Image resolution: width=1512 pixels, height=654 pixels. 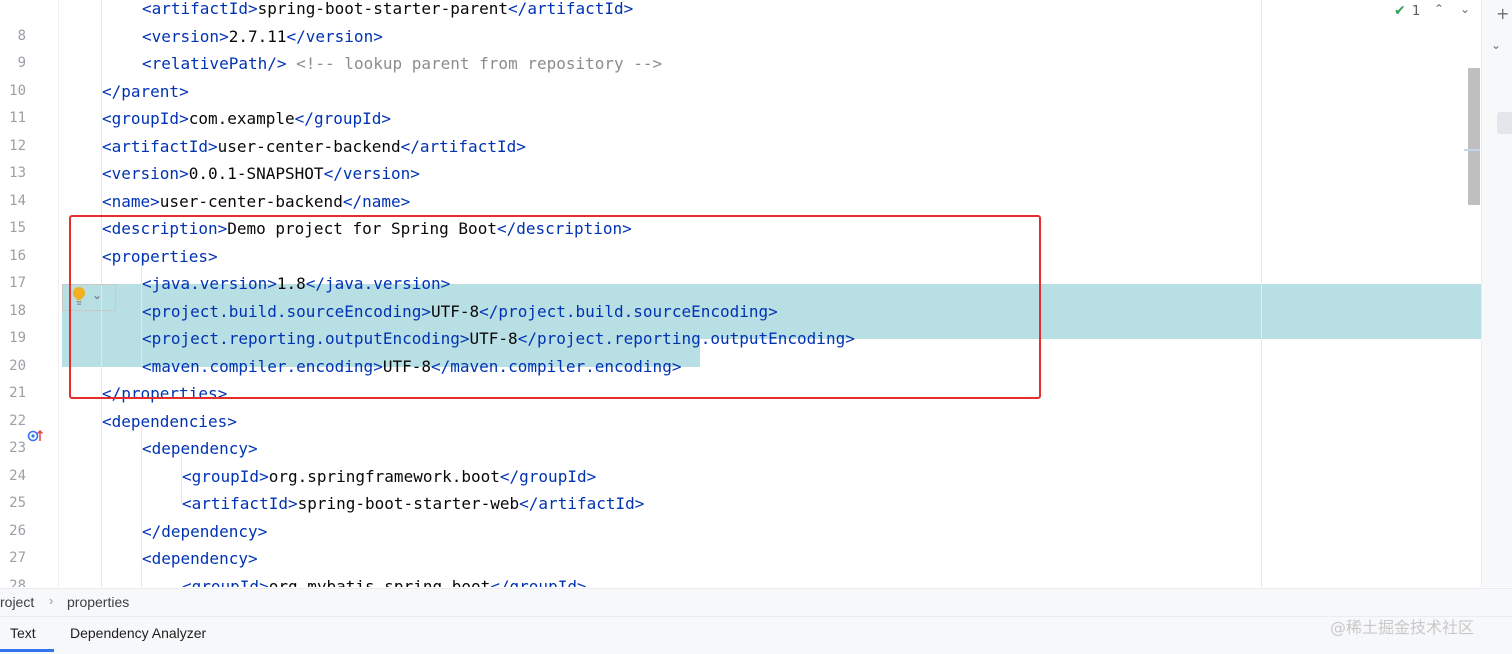 I want to click on xml-value: 0.0.1-SNAPSHOT, so click(x=256, y=173).